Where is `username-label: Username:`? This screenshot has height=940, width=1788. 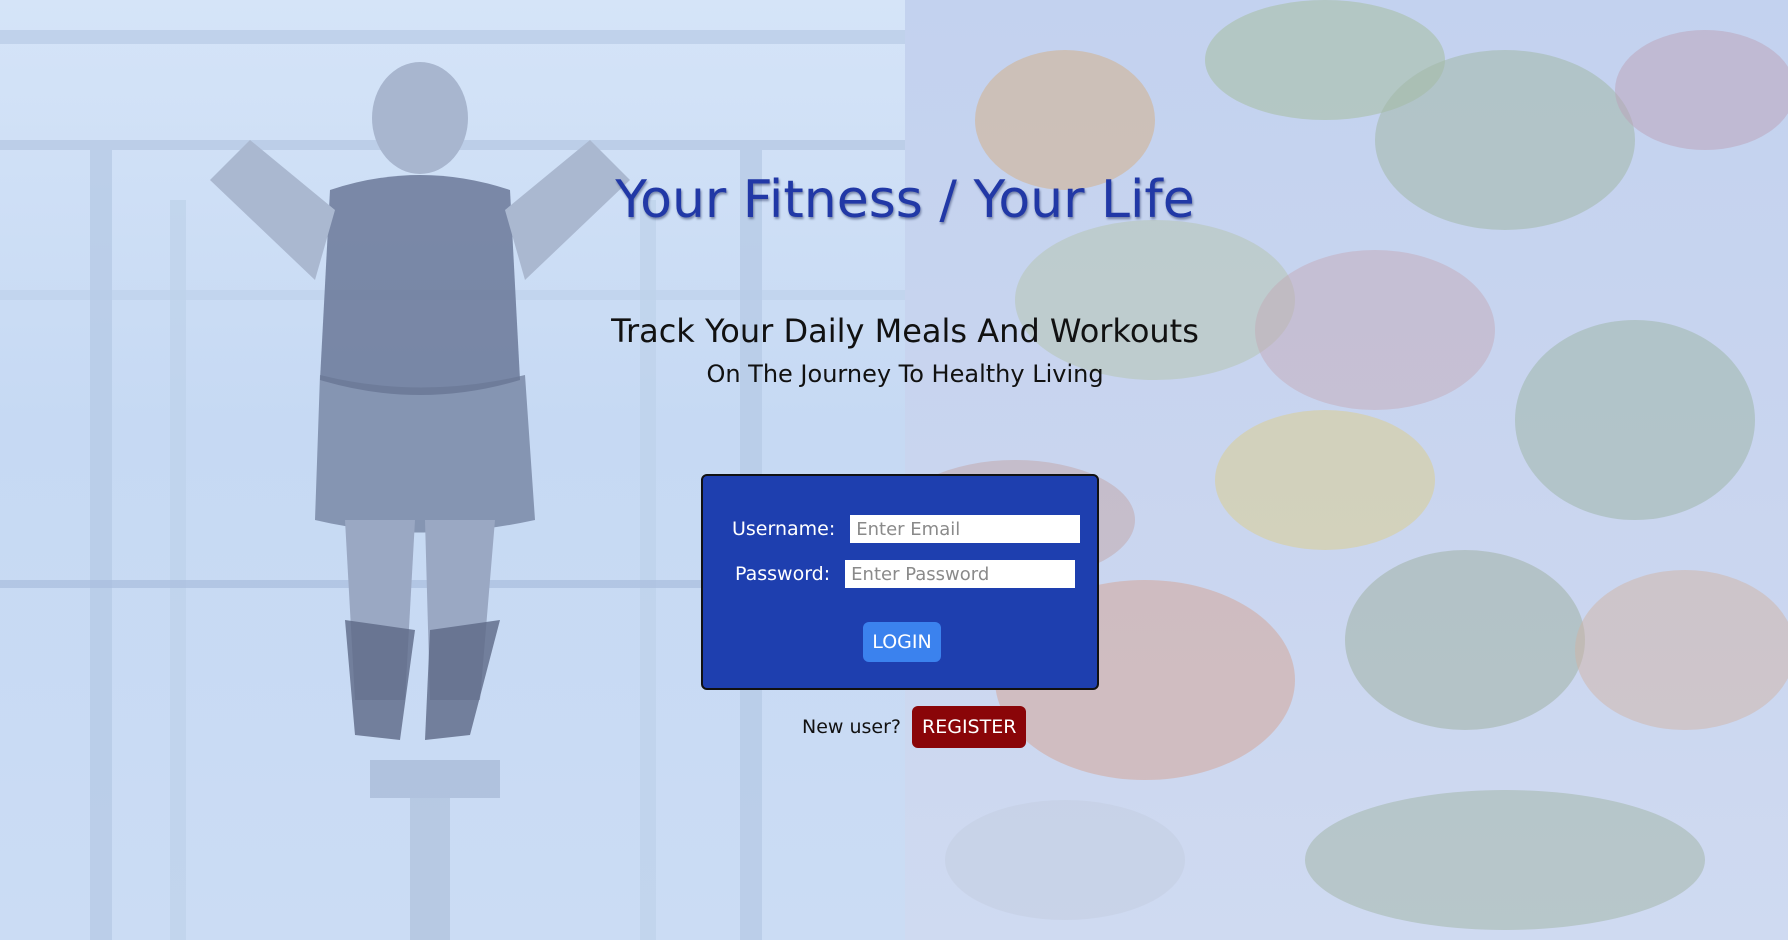 username-label: Username: is located at coordinates (784, 529).